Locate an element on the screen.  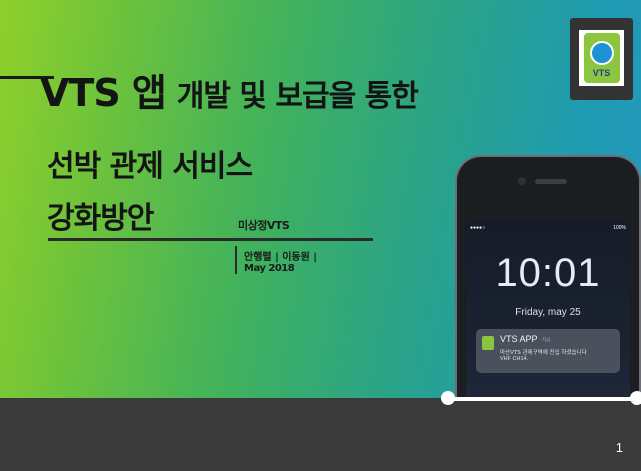
lock-date: Friday, may 25 is located at coordinates (548, 312).